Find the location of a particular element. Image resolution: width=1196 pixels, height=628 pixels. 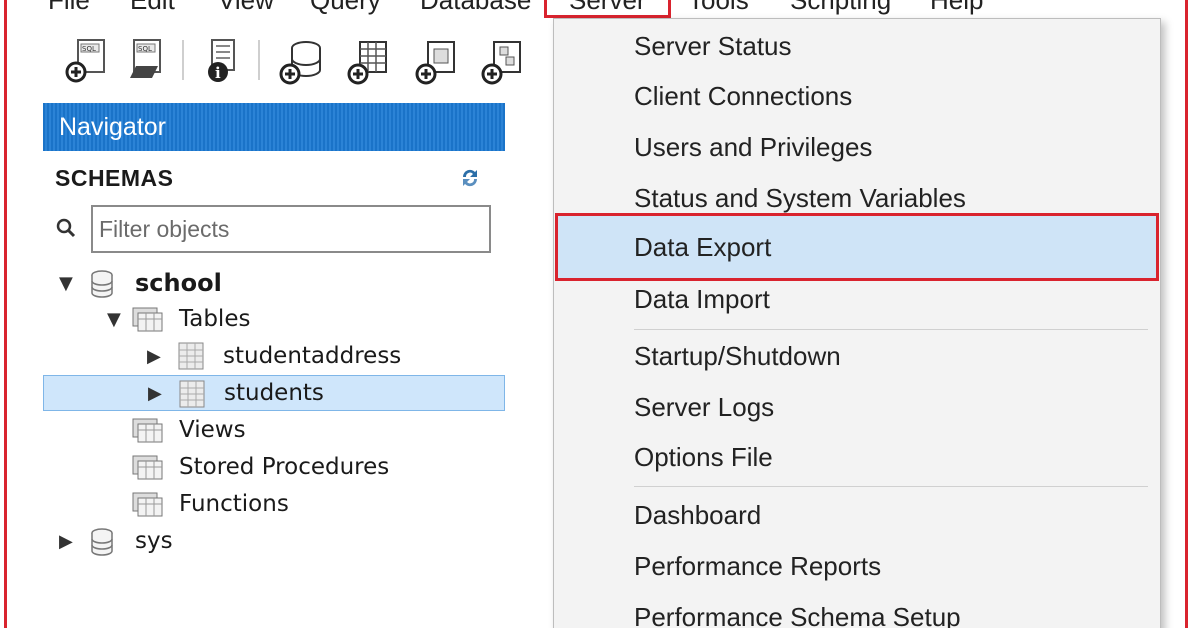

tree-node-students: ▶ students is located at coordinates (274, 393).